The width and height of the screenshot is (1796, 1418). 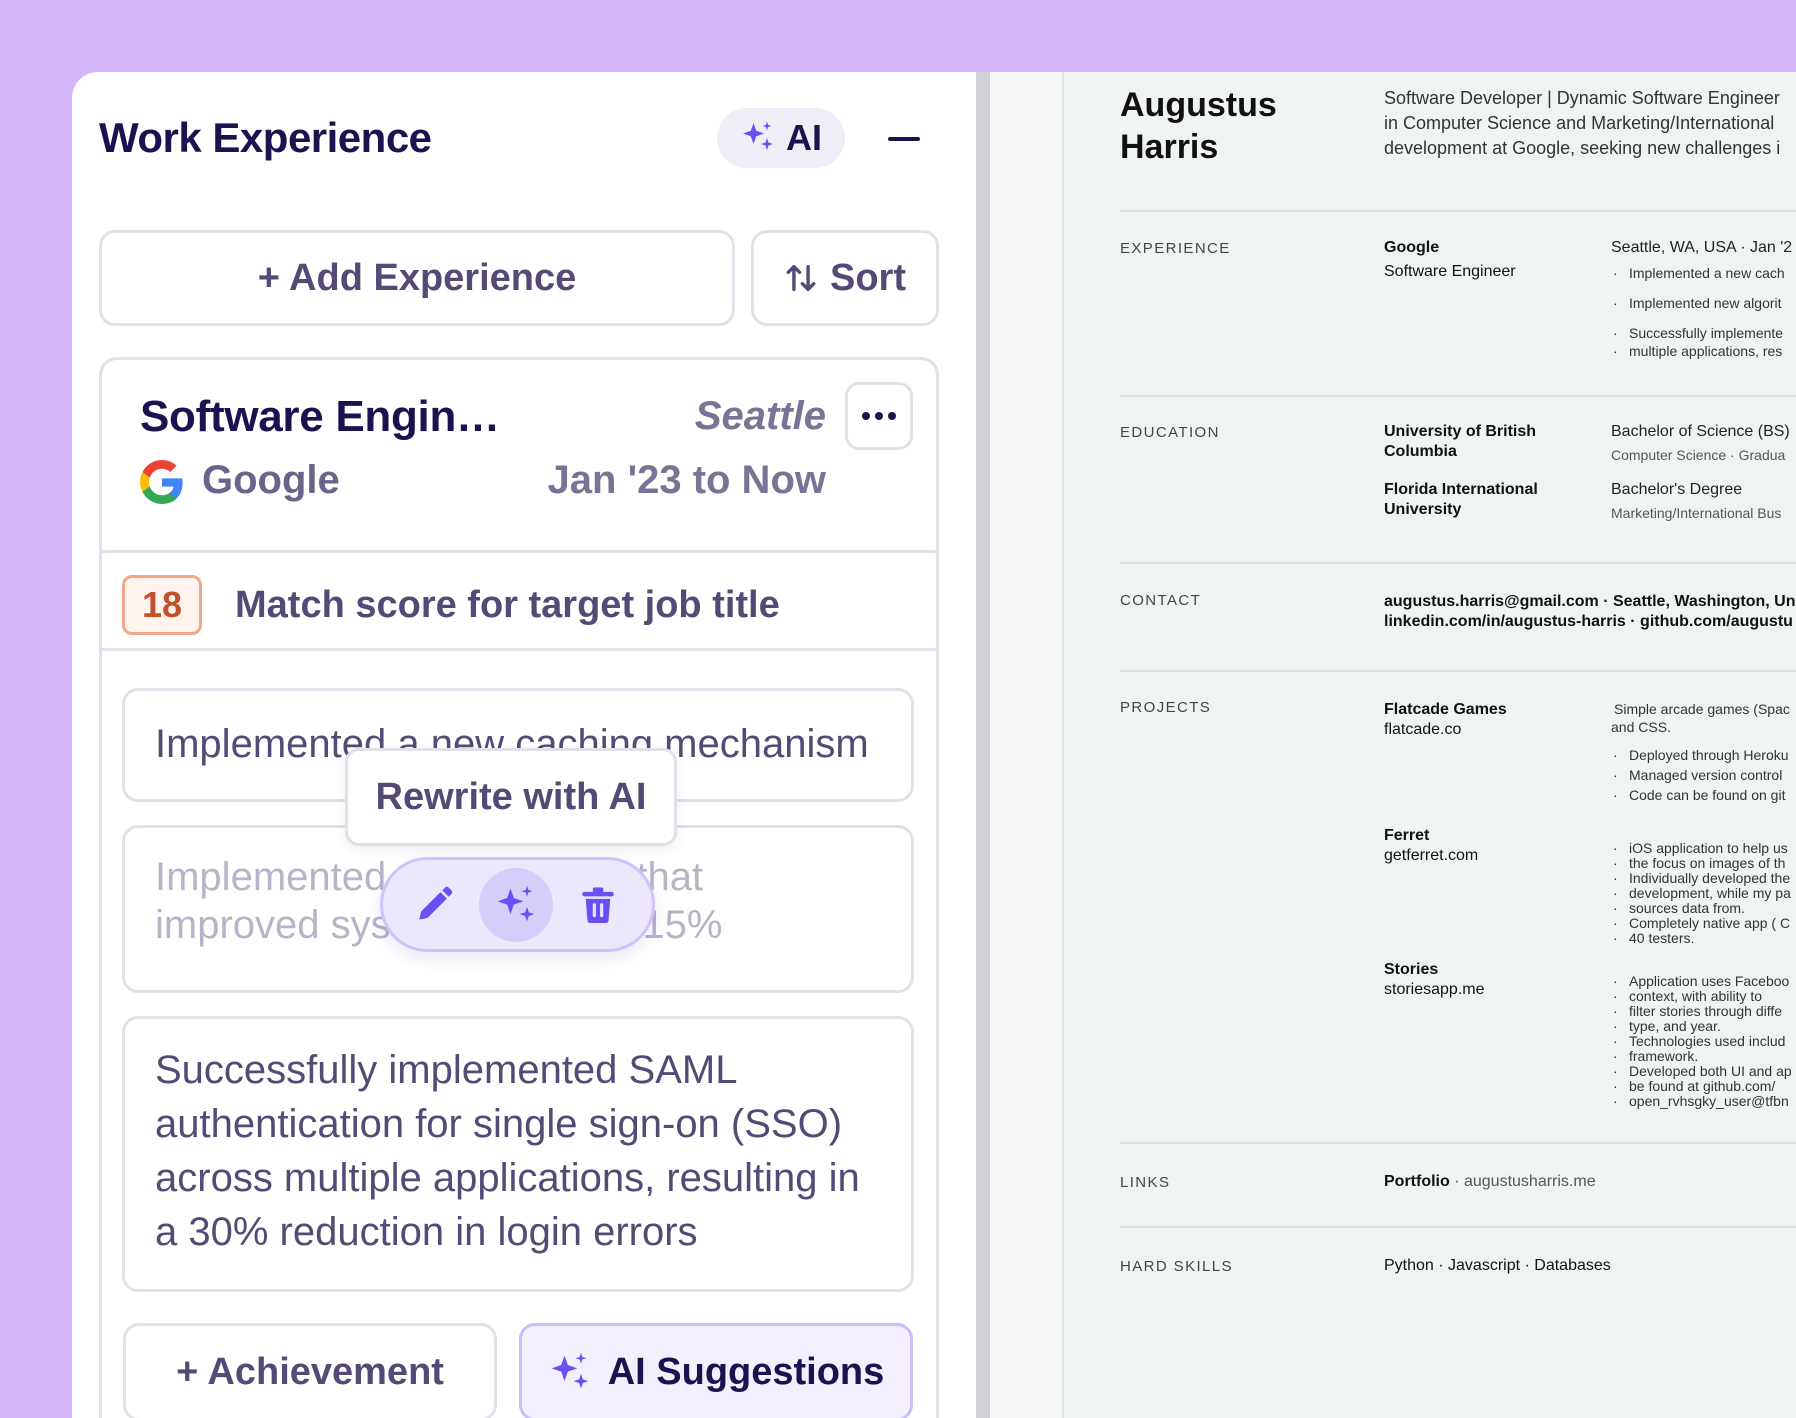 What do you see at coordinates (1431, 855) in the screenshot?
I see `resume-project-url: getferret.com` at bounding box center [1431, 855].